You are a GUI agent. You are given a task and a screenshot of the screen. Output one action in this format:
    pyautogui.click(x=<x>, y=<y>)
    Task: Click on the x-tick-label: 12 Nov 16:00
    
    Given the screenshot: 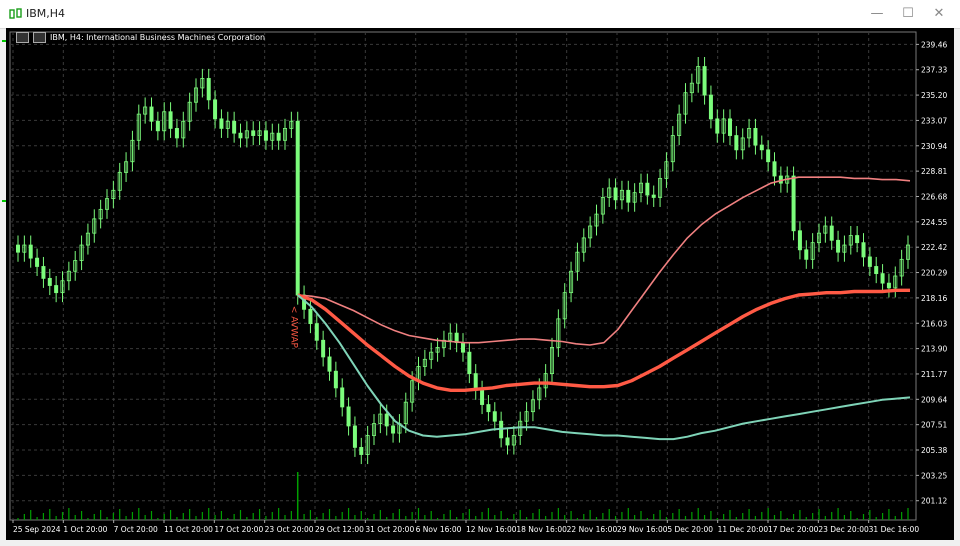 What is the action you would take?
    pyautogui.click(x=491, y=529)
    